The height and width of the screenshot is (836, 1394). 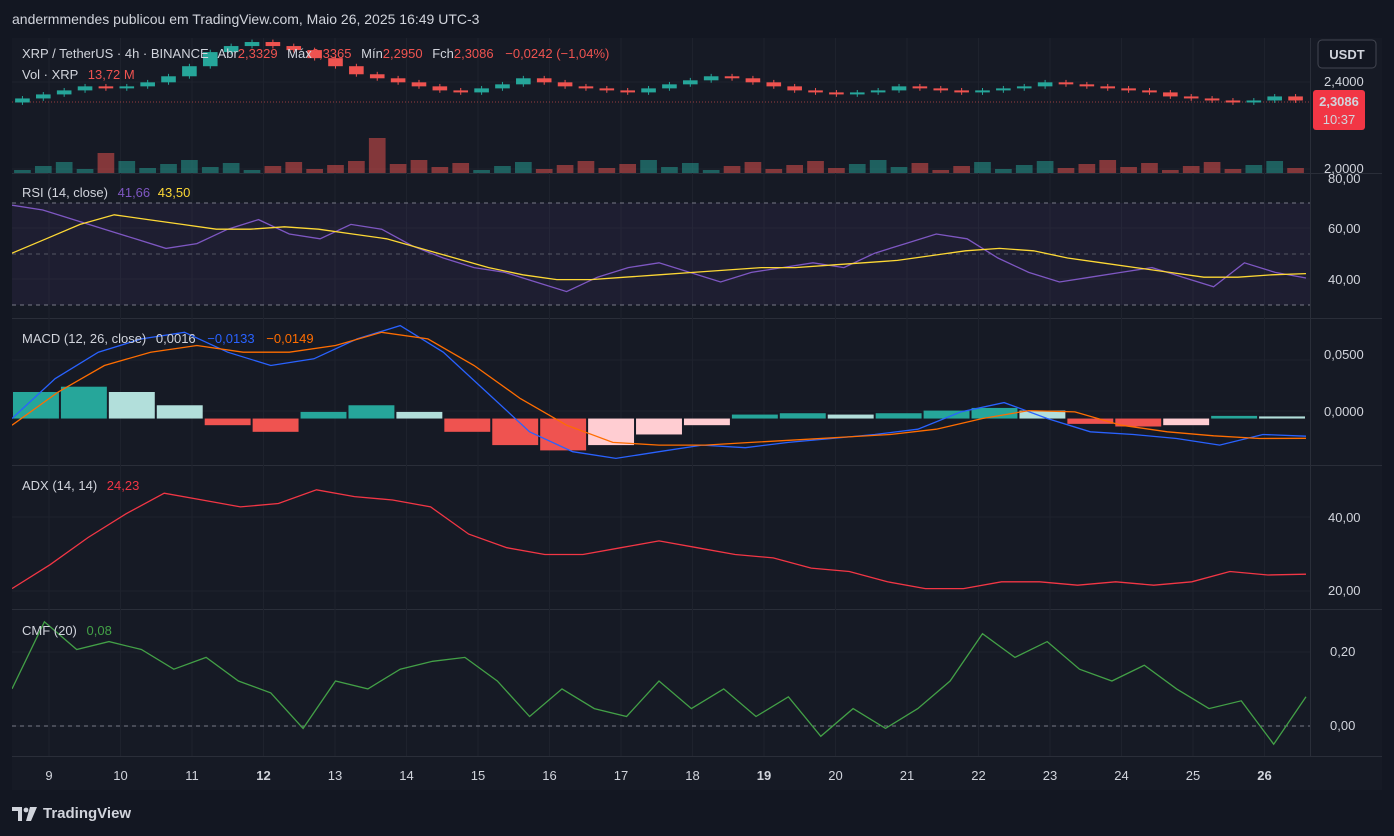 What do you see at coordinates (87, 813) in the screenshot?
I see `brand-label: TradingView` at bounding box center [87, 813].